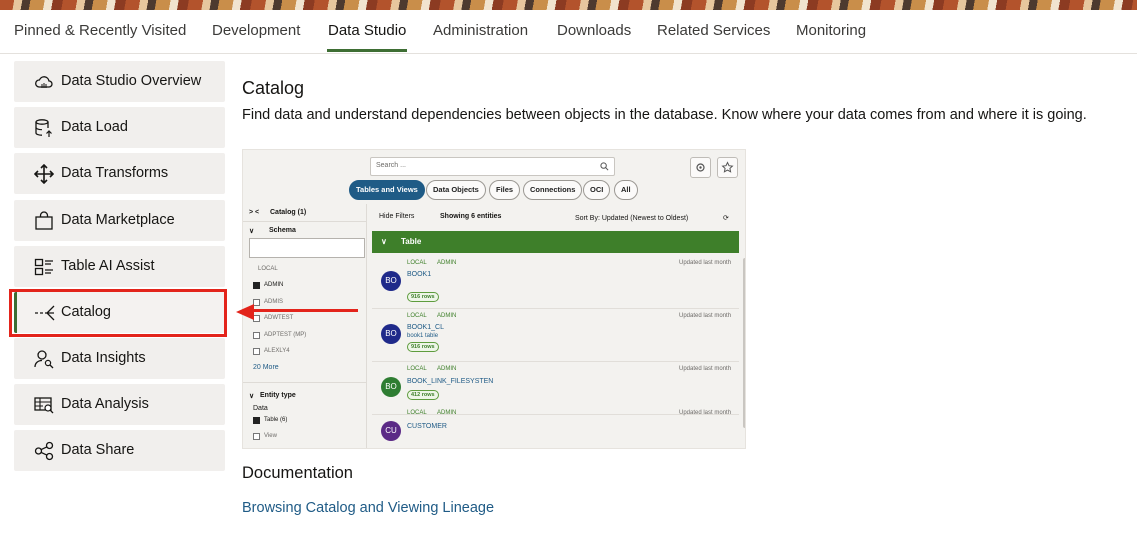  What do you see at coordinates (100, 30) in the screenshot?
I see `tab-pinned-recently-visited: Pinned & Recently Visited` at bounding box center [100, 30].